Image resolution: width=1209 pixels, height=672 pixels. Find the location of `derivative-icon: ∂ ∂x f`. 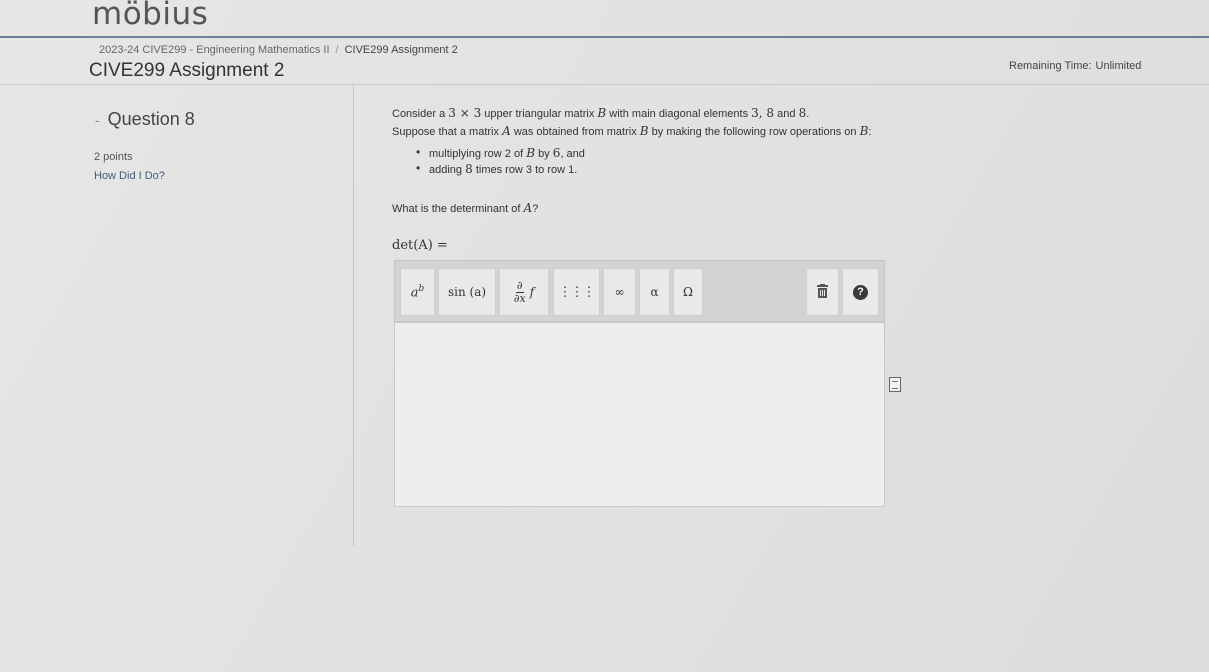

derivative-icon: ∂ ∂x f is located at coordinates (524, 291).